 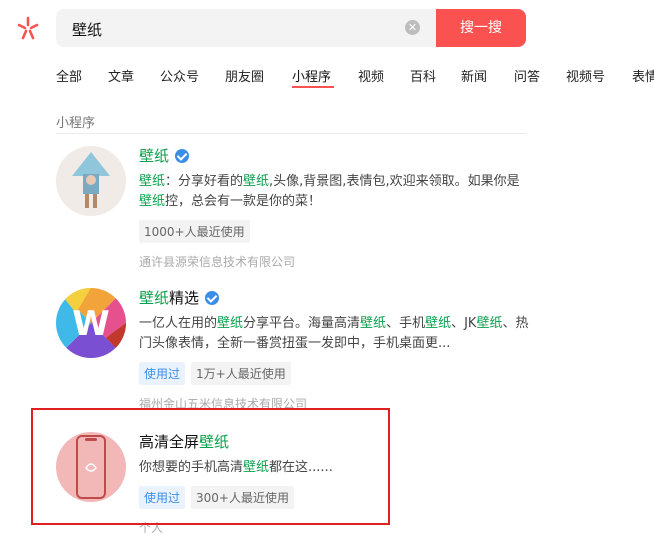 I want to click on tab-moments: 朋友圈, so click(x=258, y=75).